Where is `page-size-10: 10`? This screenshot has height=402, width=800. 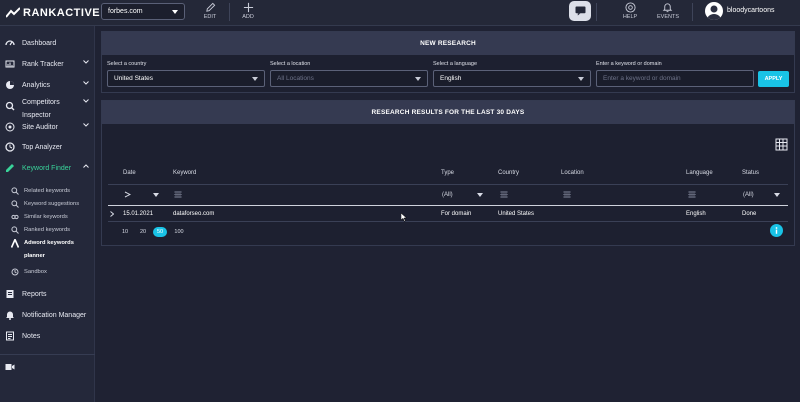 page-size-10: 10 is located at coordinates (125, 232).